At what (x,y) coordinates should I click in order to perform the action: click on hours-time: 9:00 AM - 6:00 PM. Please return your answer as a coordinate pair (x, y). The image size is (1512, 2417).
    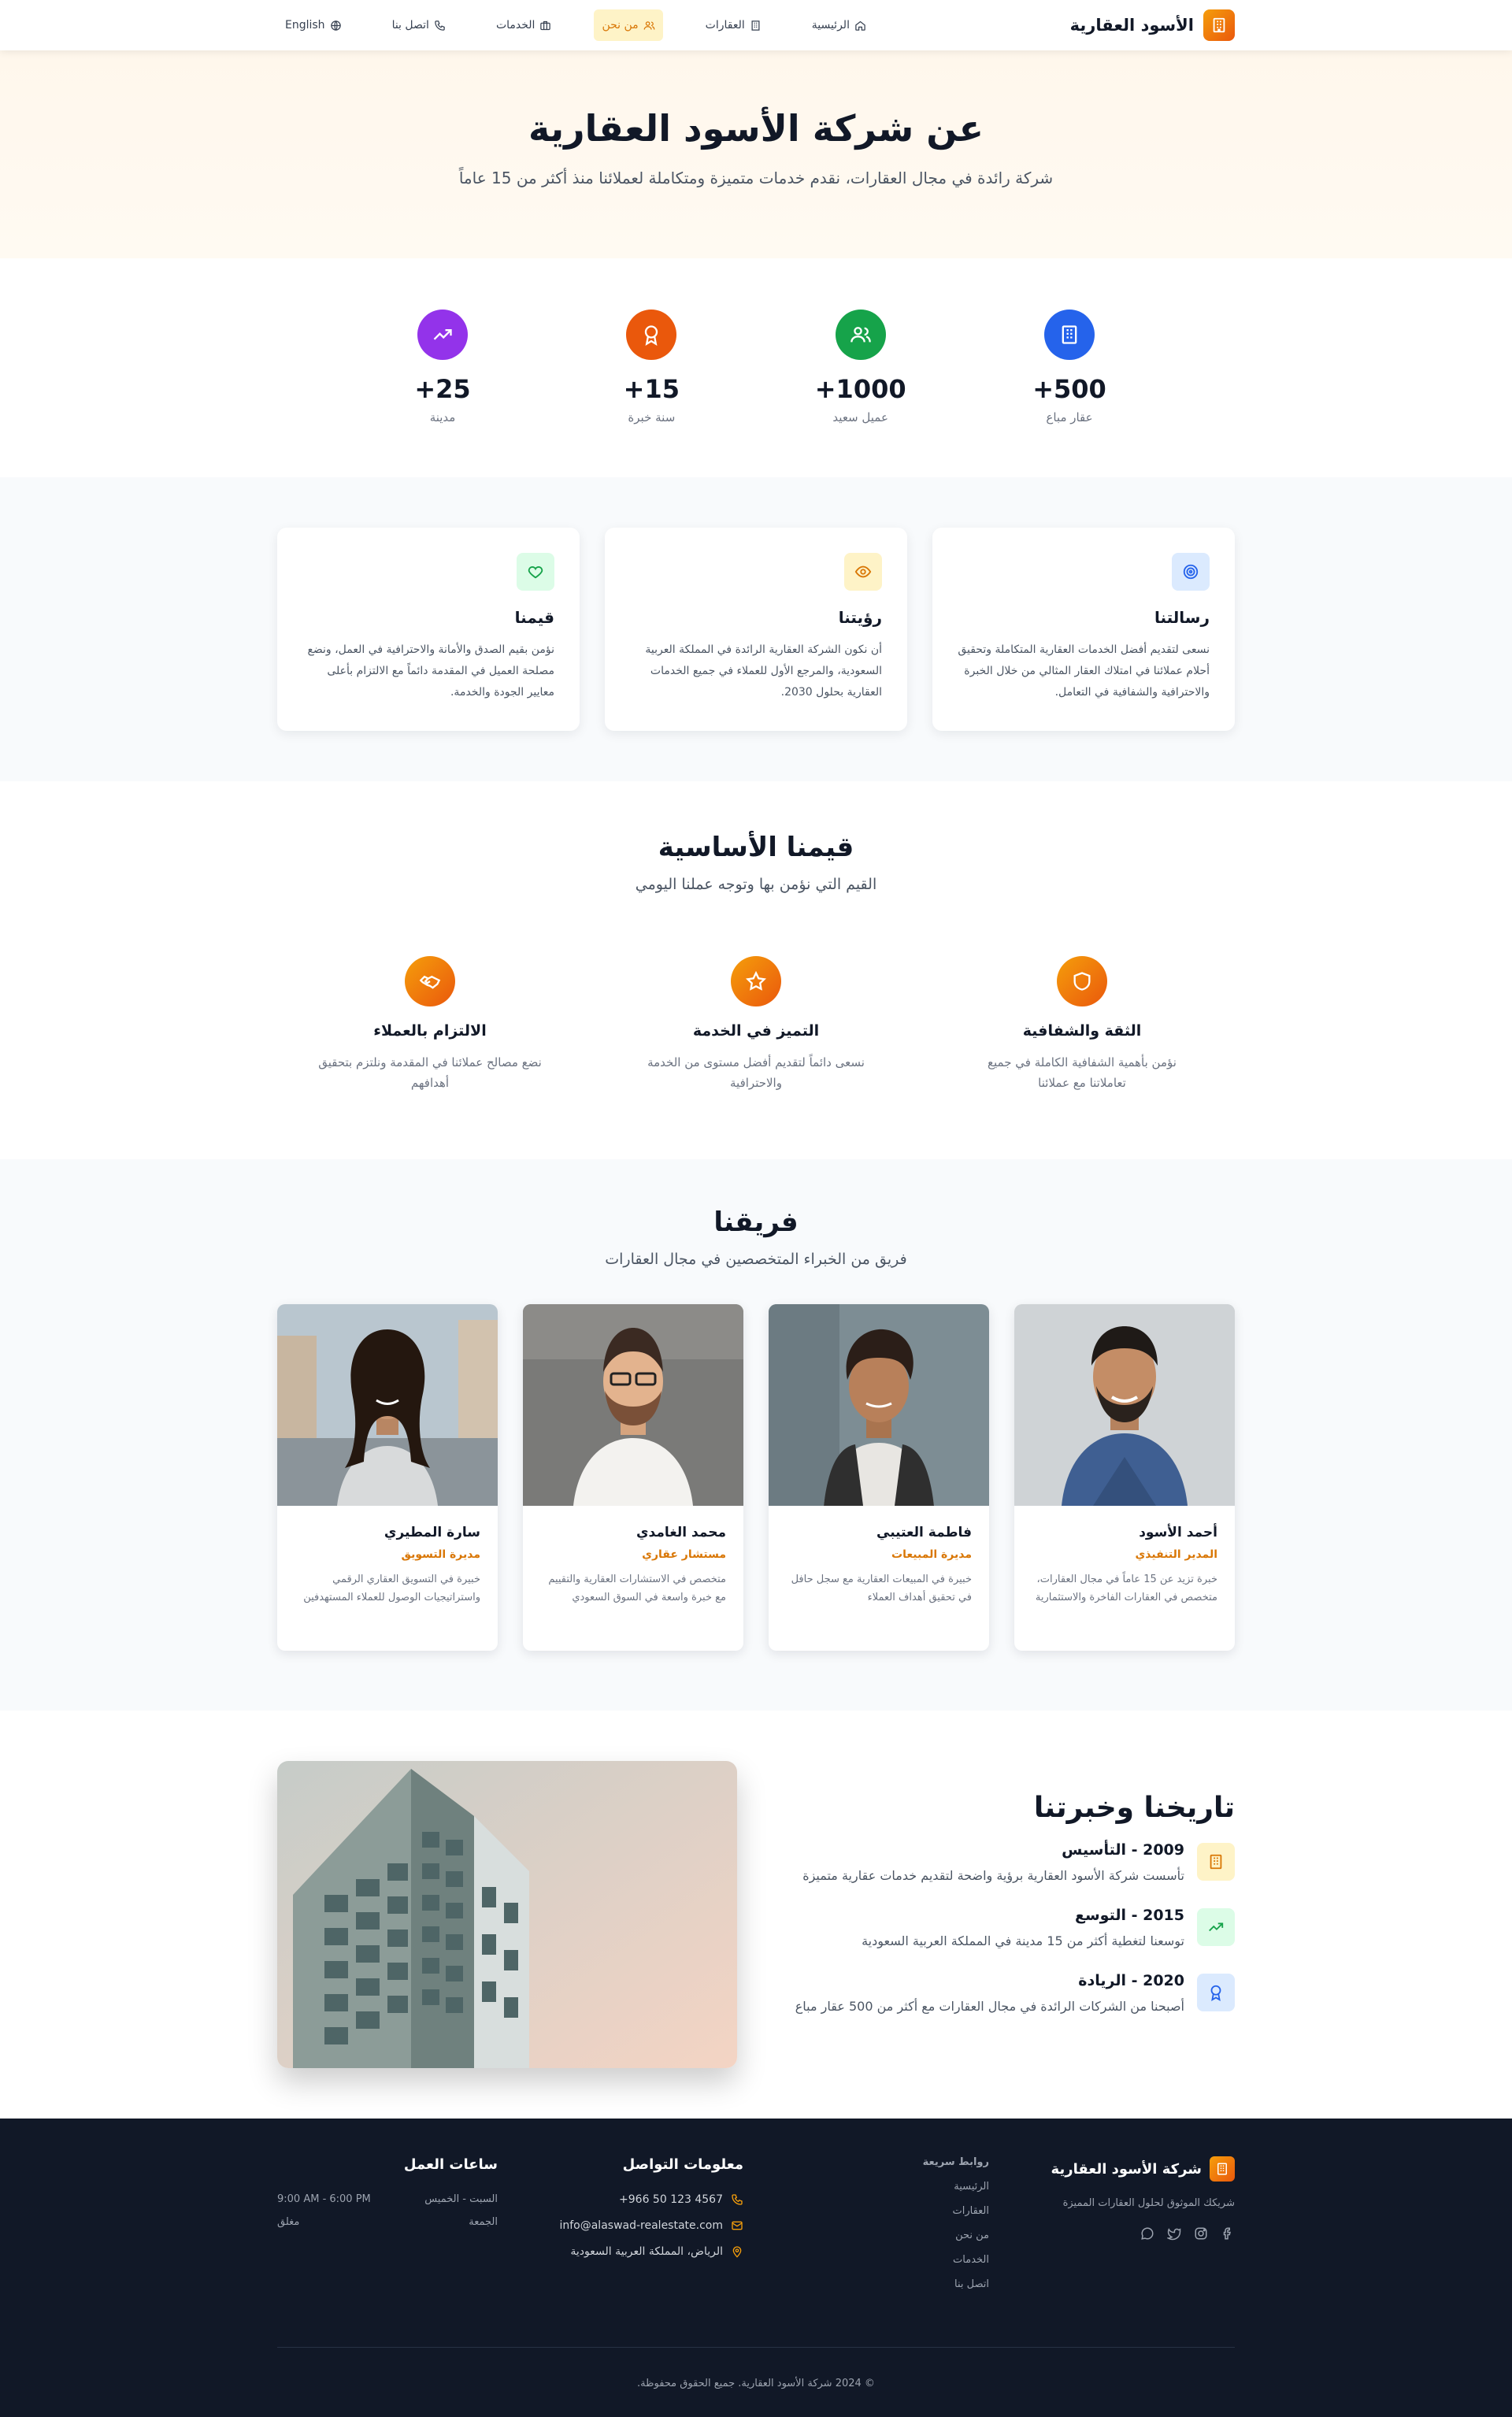
    Looking at the image, I should click on (324, 2199).